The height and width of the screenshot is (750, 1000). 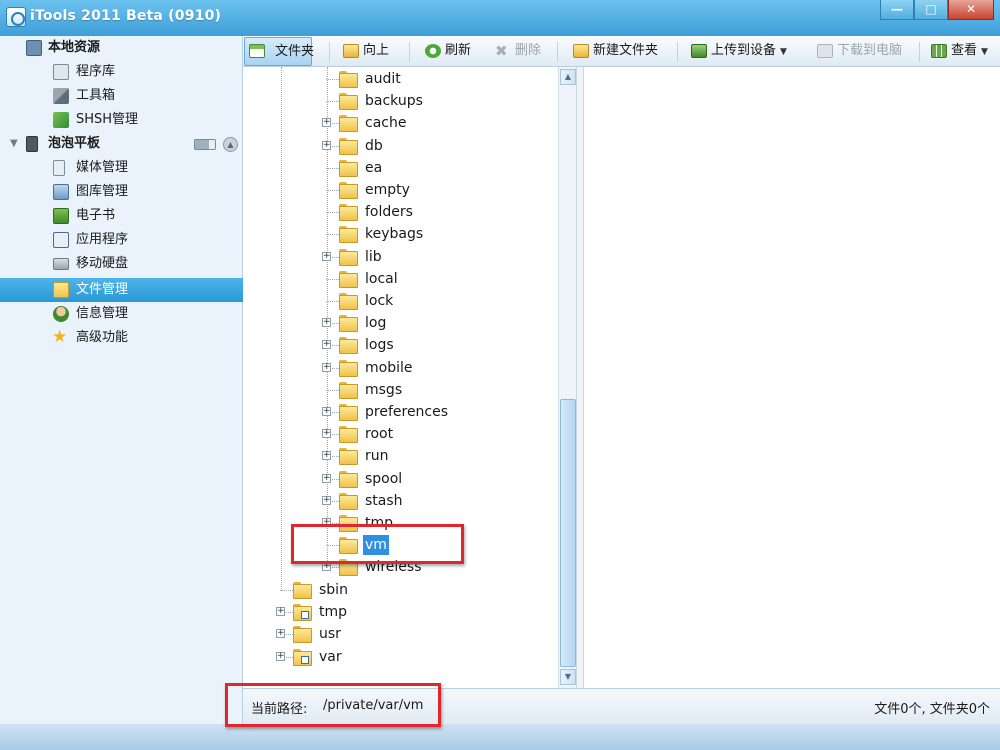 What do you see at coordinates (121, 48) in the screenshot?
I see `sidebar-group-local: 本地资源` at bounding box center [121, 48].